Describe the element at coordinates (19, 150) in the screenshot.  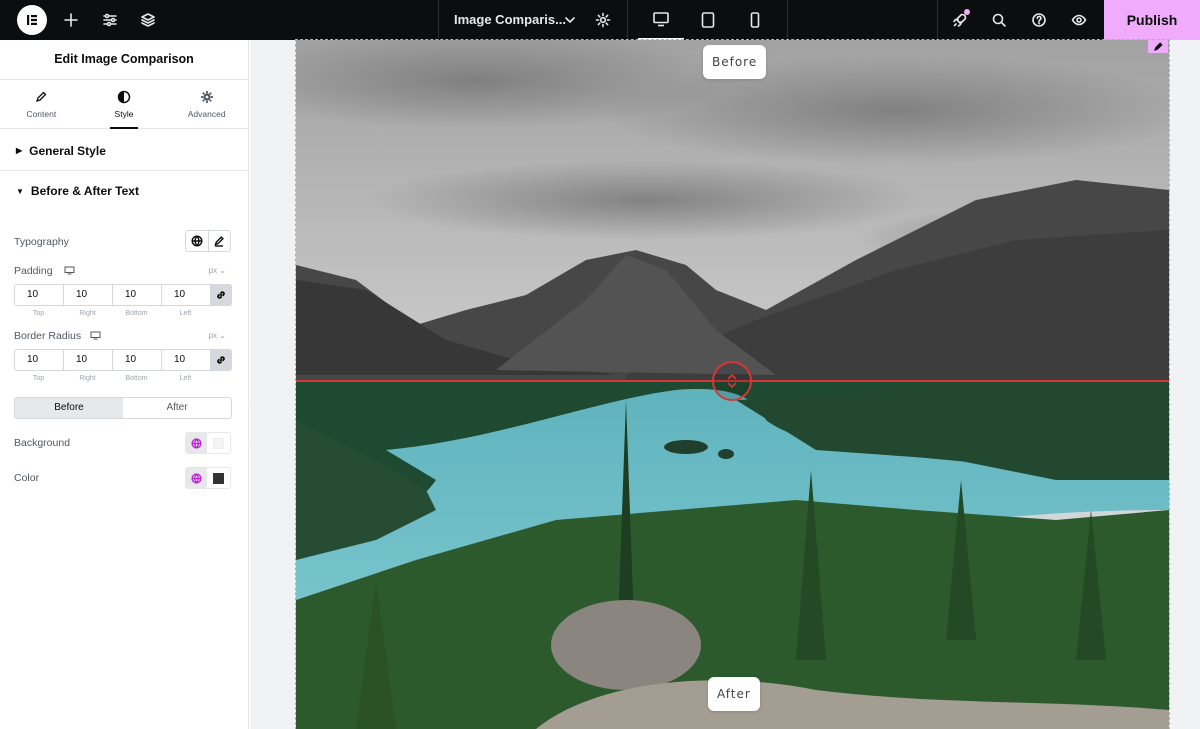
I see `caret-right-icon: ▶` at that location.